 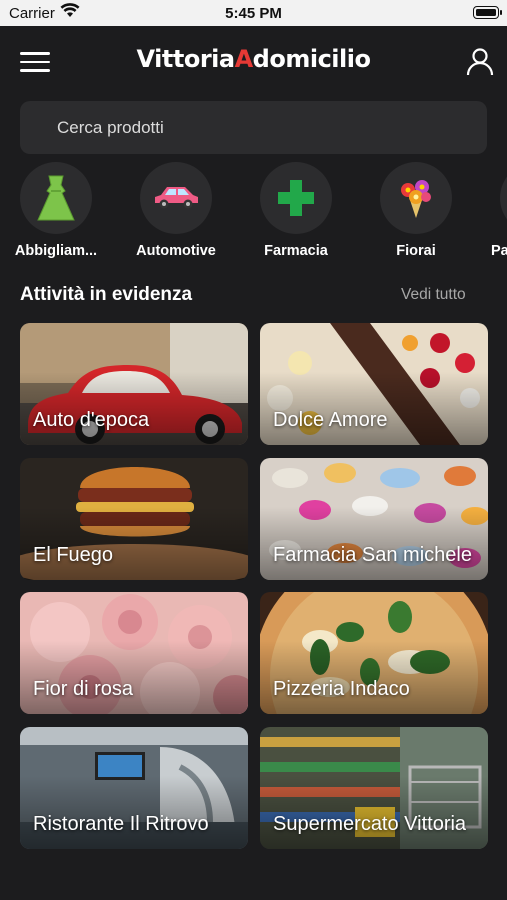 I want to click on logo-text-3: domicilio, so click(x=311, y=59).